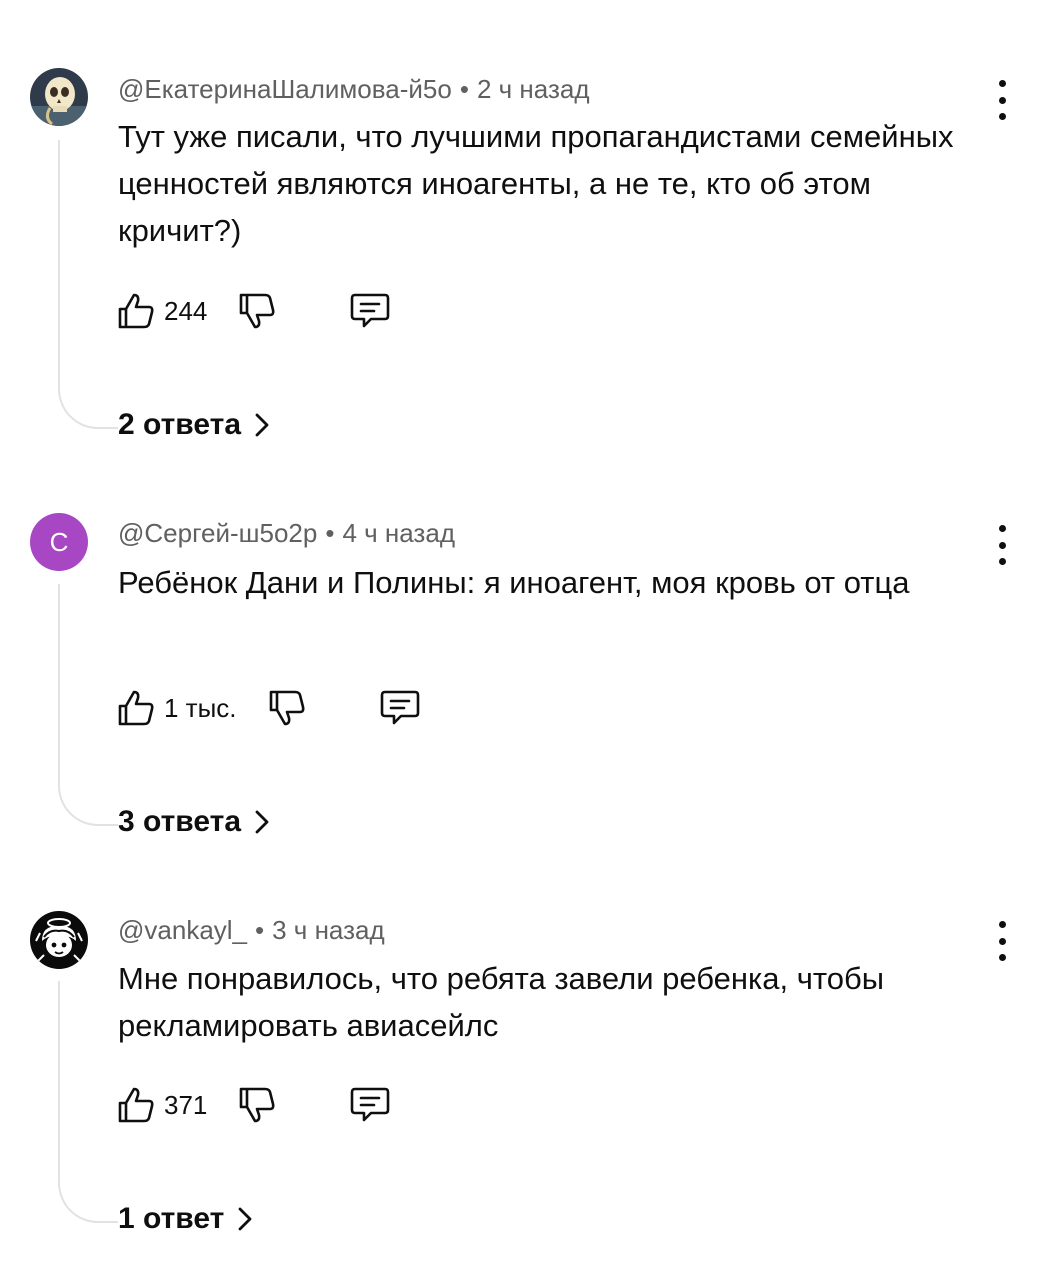 The width and height of the screenshot is (1059, 1280). What do you see at coordinates (180, 424) in the screenshot?
I see `replies-count-label: 2 ответа` at bounding box center [180, 424].